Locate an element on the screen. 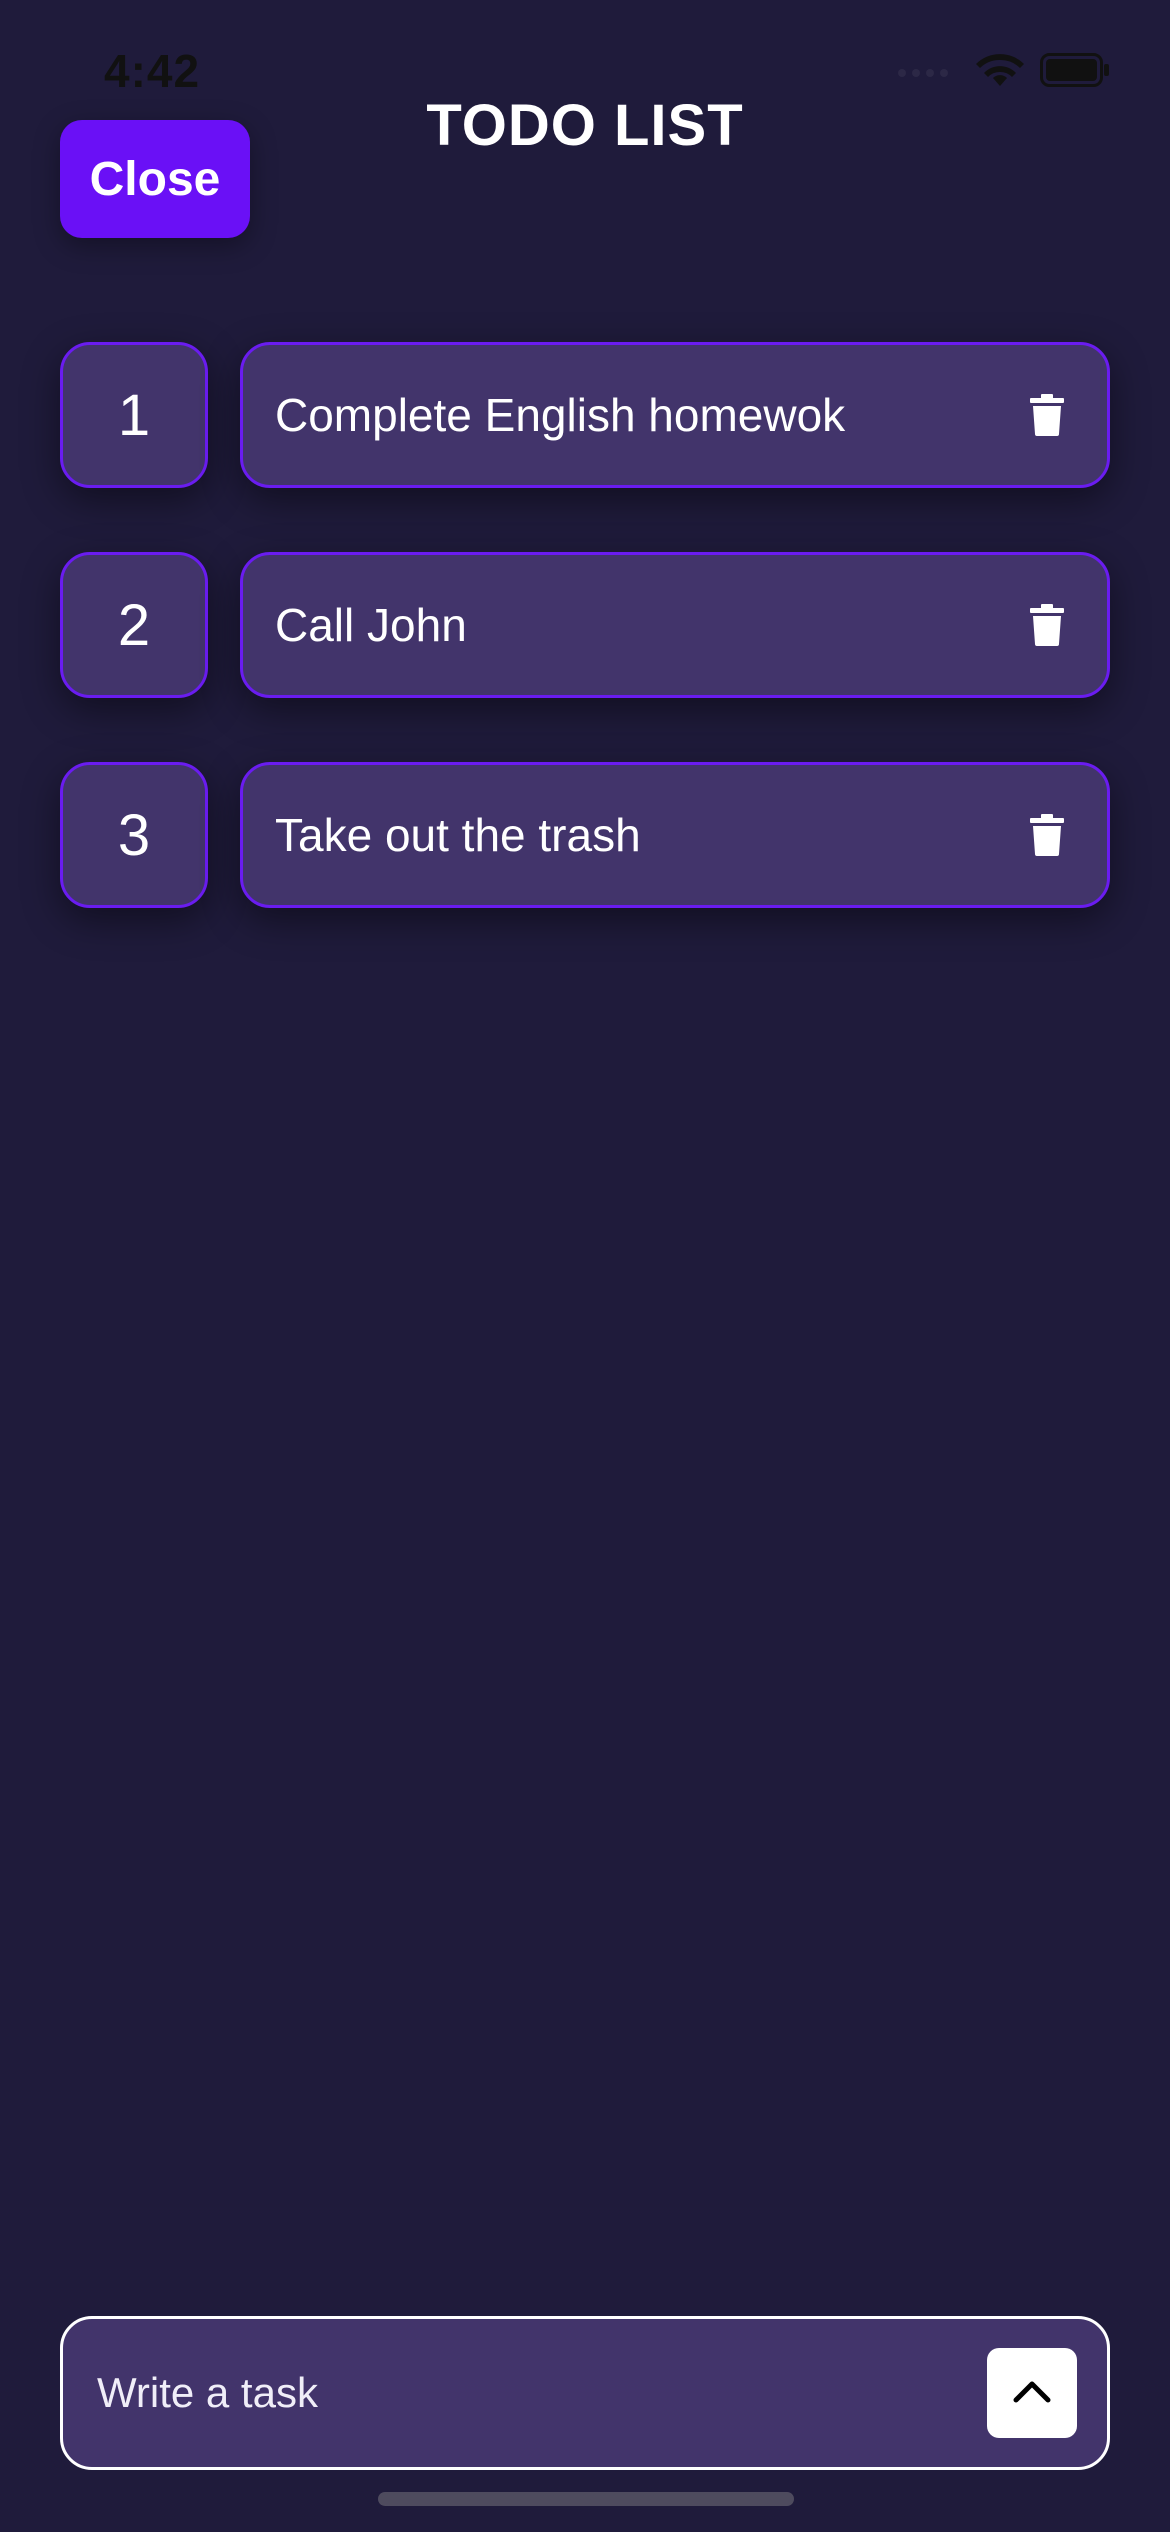 Image resolution: width=1170 pixels, height=2532 pixels. task-input-container is located at coordinates (585, 2393).